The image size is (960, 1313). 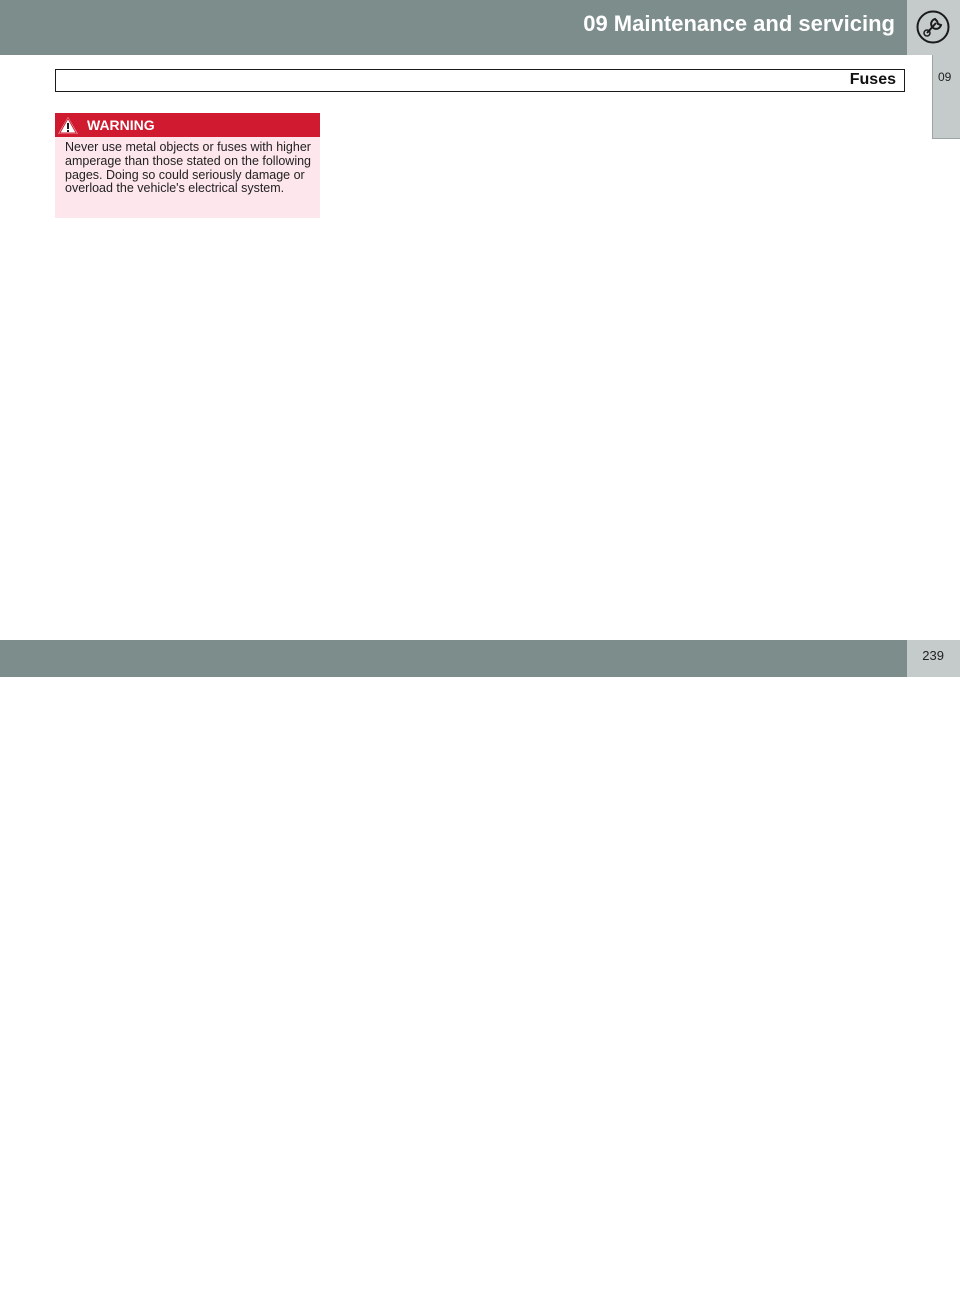 I want to click on warning-header: WARNING, so click(x=187, y=125).